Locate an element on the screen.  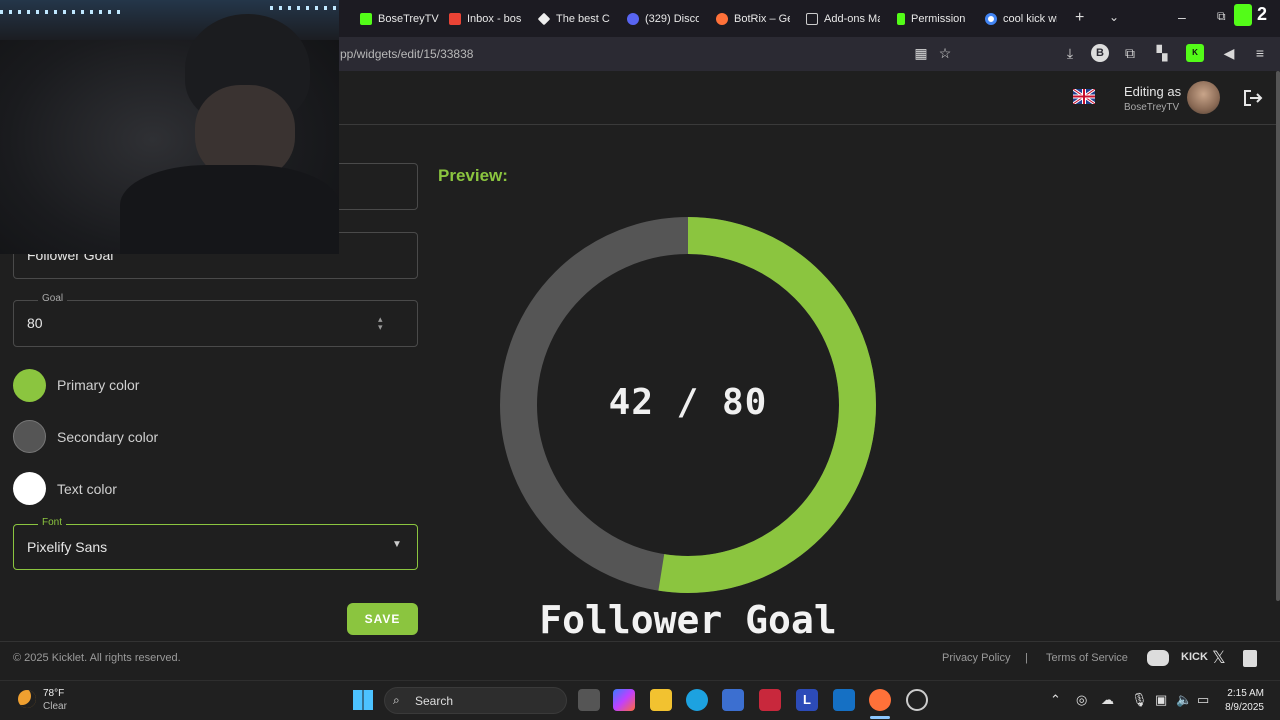
kick-icon is located at coordinates (366, 19).